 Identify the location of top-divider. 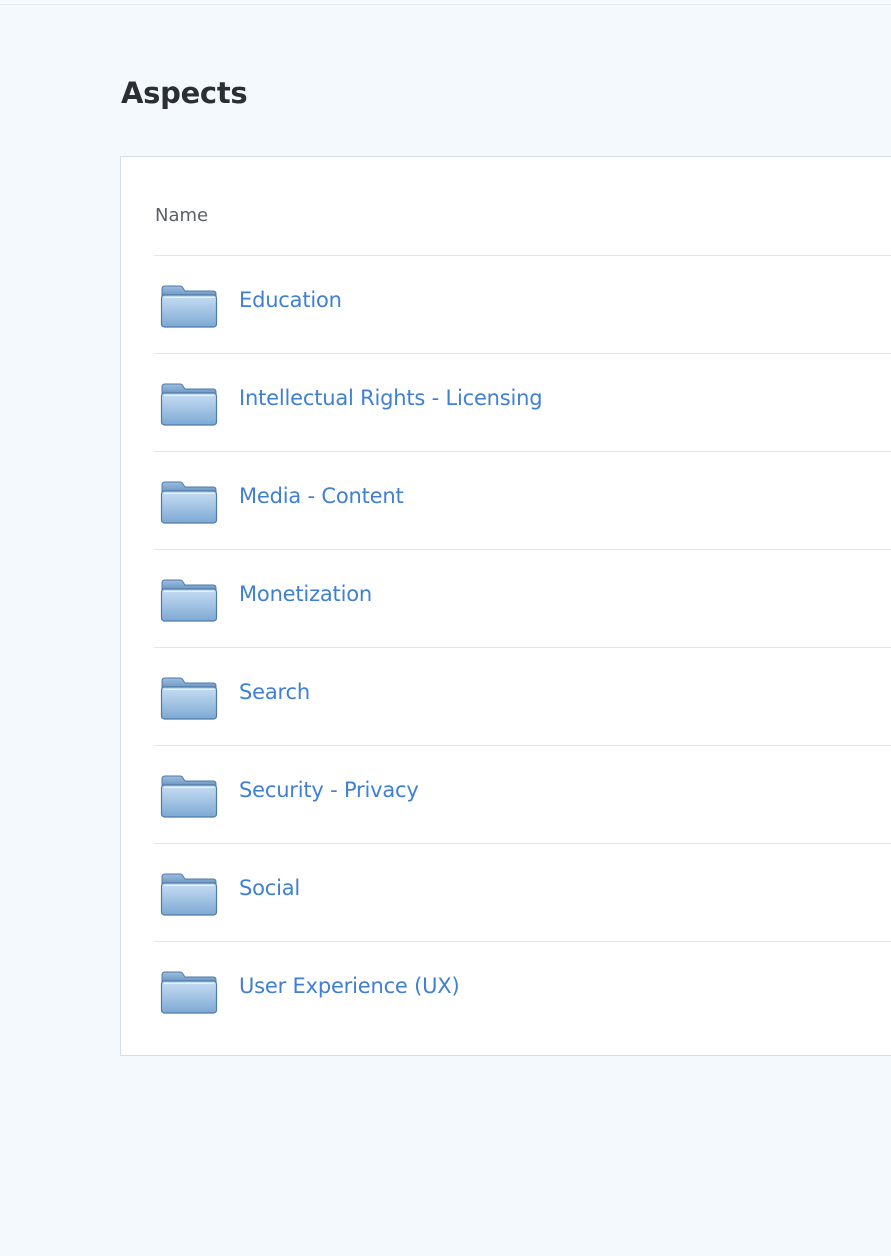
(445, 4).